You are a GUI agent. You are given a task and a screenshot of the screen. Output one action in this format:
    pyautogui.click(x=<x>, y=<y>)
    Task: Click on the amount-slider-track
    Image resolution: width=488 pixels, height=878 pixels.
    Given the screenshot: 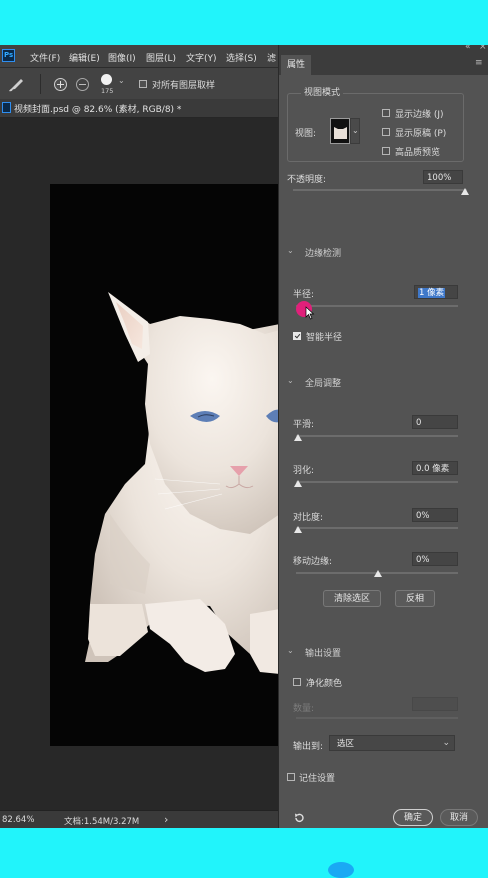 What is the action you would take?
    pyautogui.click(x=377, y=718)
    